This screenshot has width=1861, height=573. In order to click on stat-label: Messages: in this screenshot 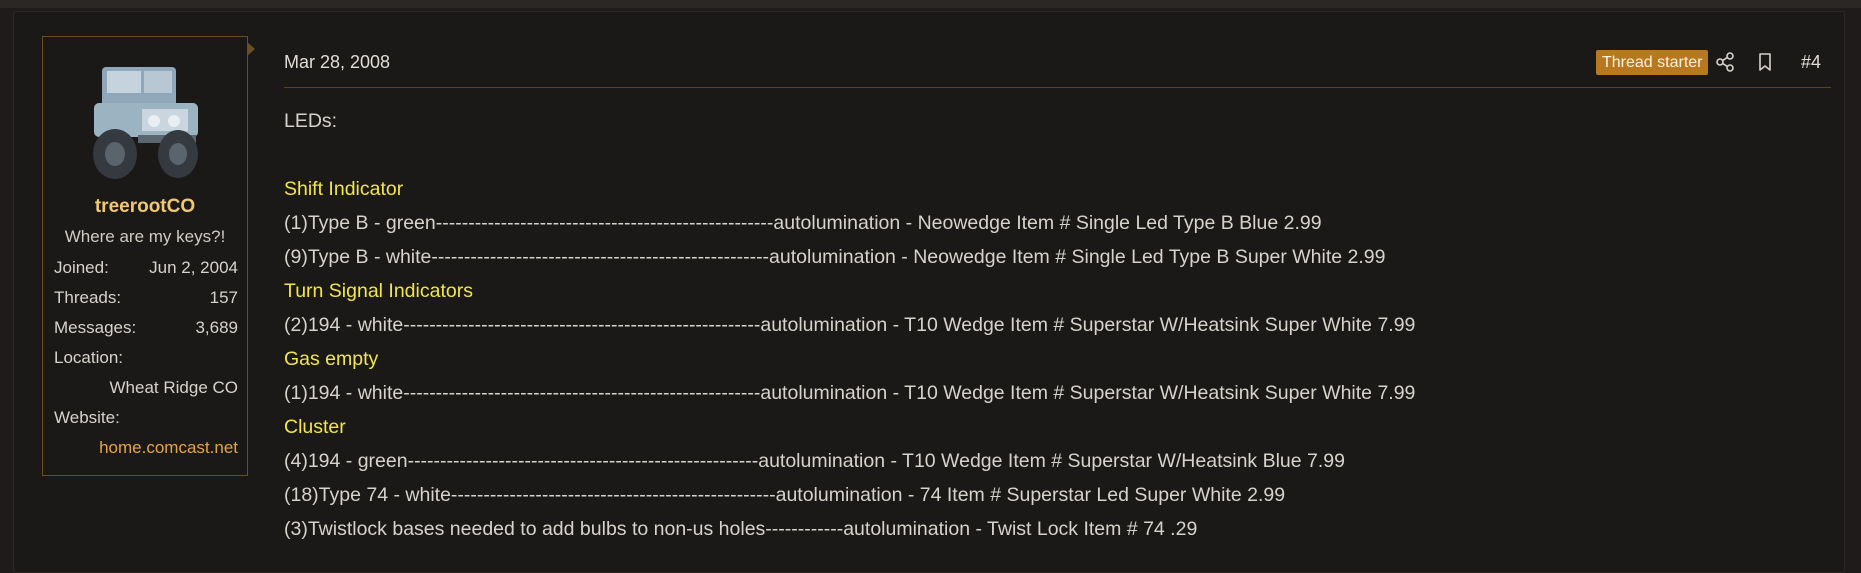, I will do `click(95, 327)`.